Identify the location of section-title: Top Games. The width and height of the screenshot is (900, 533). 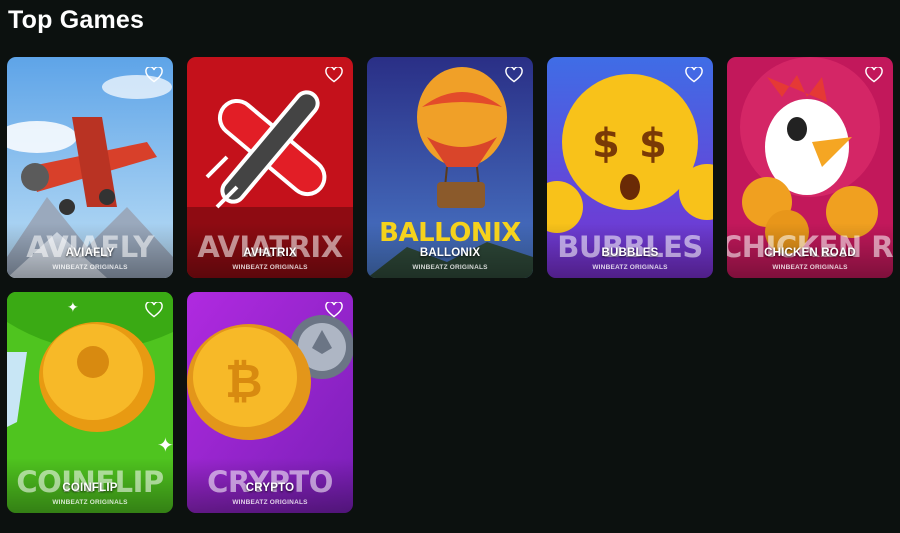
(76, 20).